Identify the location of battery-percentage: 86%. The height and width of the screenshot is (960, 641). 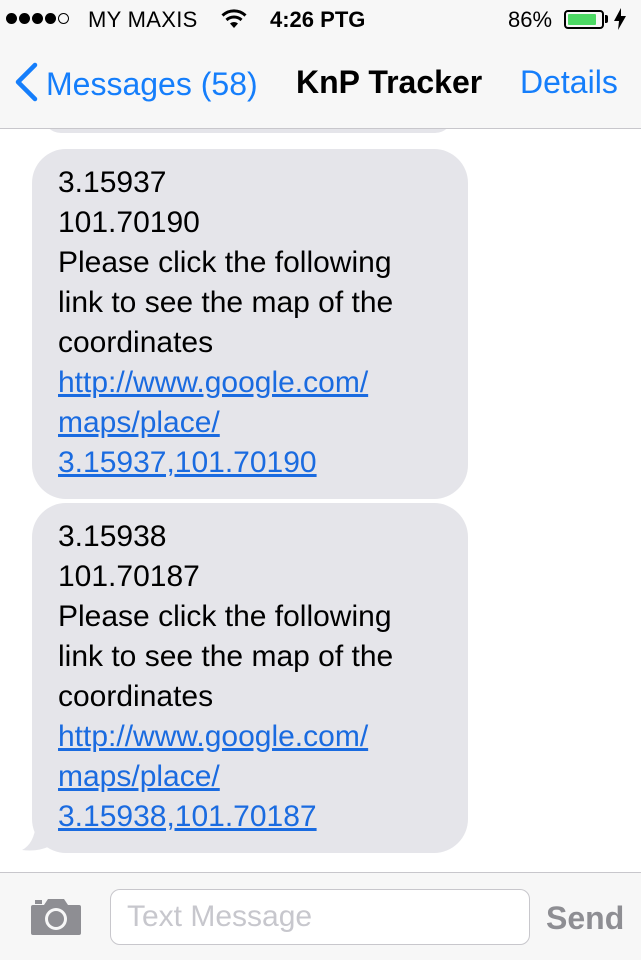
(530, 19).